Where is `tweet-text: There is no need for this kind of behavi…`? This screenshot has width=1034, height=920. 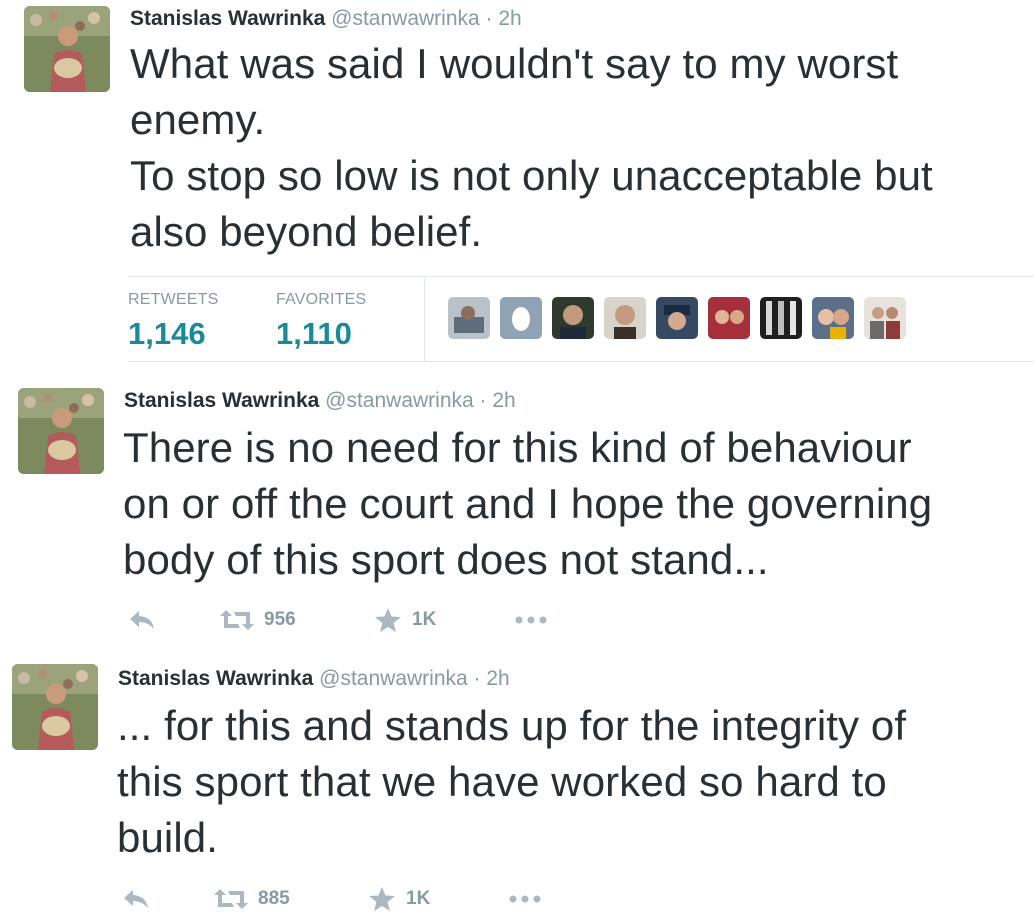
tweet-text: There is no need for this kind of behavi… is located at coordinates (528, 503).